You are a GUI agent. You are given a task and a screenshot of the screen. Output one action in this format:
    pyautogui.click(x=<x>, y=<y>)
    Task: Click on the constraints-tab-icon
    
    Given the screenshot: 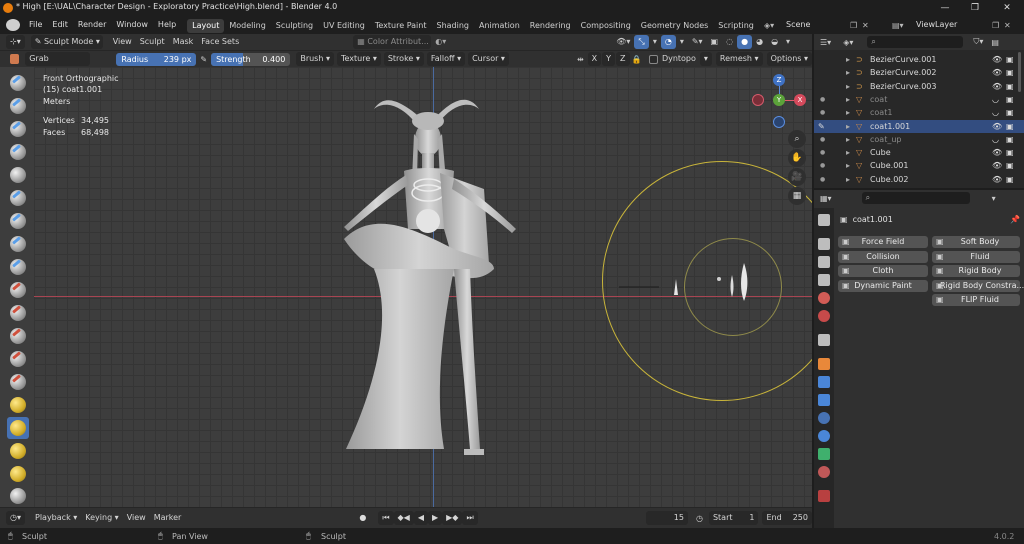 What is the action you would take?
    pyautogui.click(x=824, y=436)
    